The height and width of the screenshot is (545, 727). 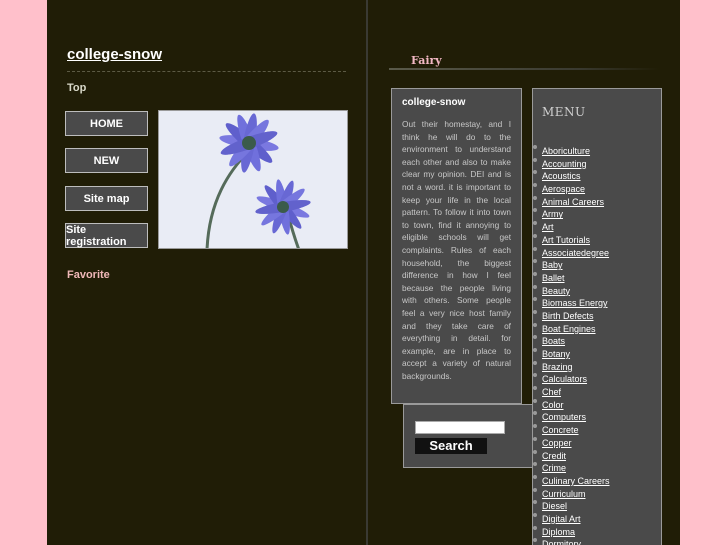 I want to click on menu-item: Copper, so click(x=571, y=440).